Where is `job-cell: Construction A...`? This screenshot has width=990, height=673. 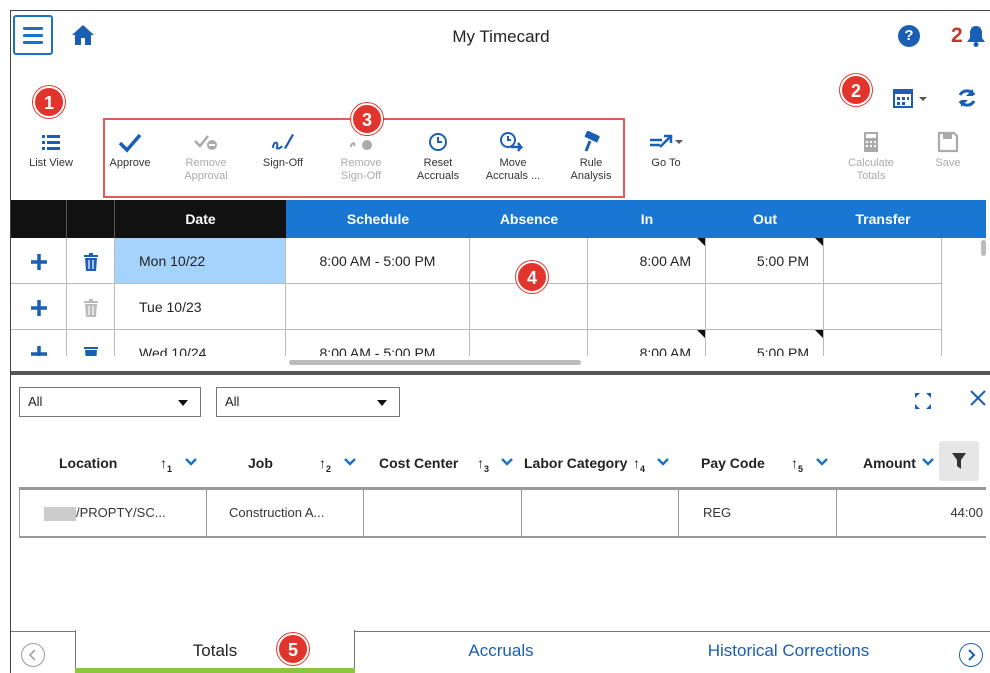 job-cell: Construction A... is located at coordinates (285, 513).